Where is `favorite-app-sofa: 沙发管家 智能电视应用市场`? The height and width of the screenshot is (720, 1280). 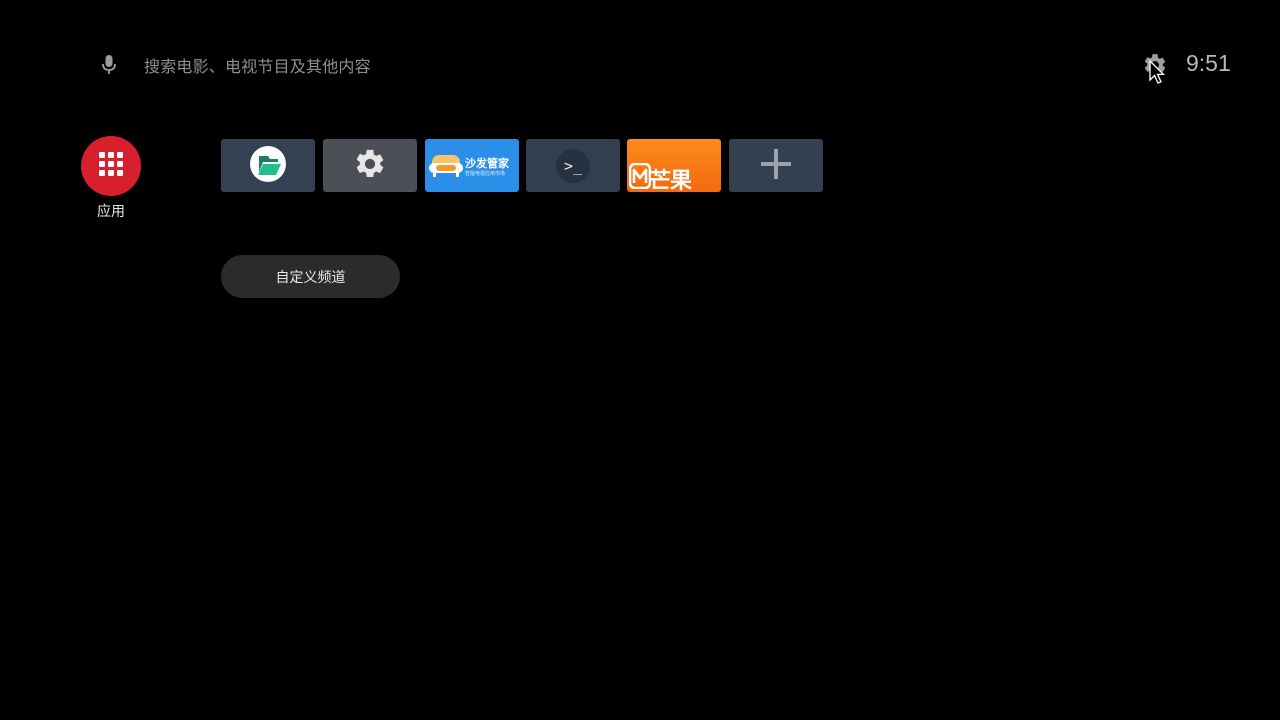 favorite-app-sofa: 沙发管家 智能电视应用市场 is located at coordinates (472, 165).